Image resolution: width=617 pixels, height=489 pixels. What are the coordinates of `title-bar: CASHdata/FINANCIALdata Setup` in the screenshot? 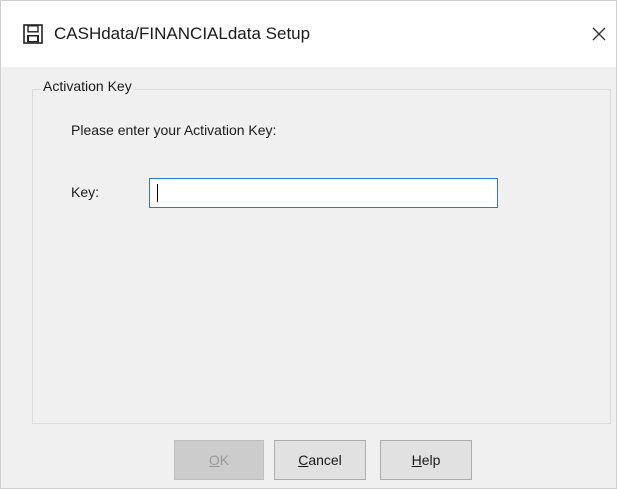 It's located at (308, 34).